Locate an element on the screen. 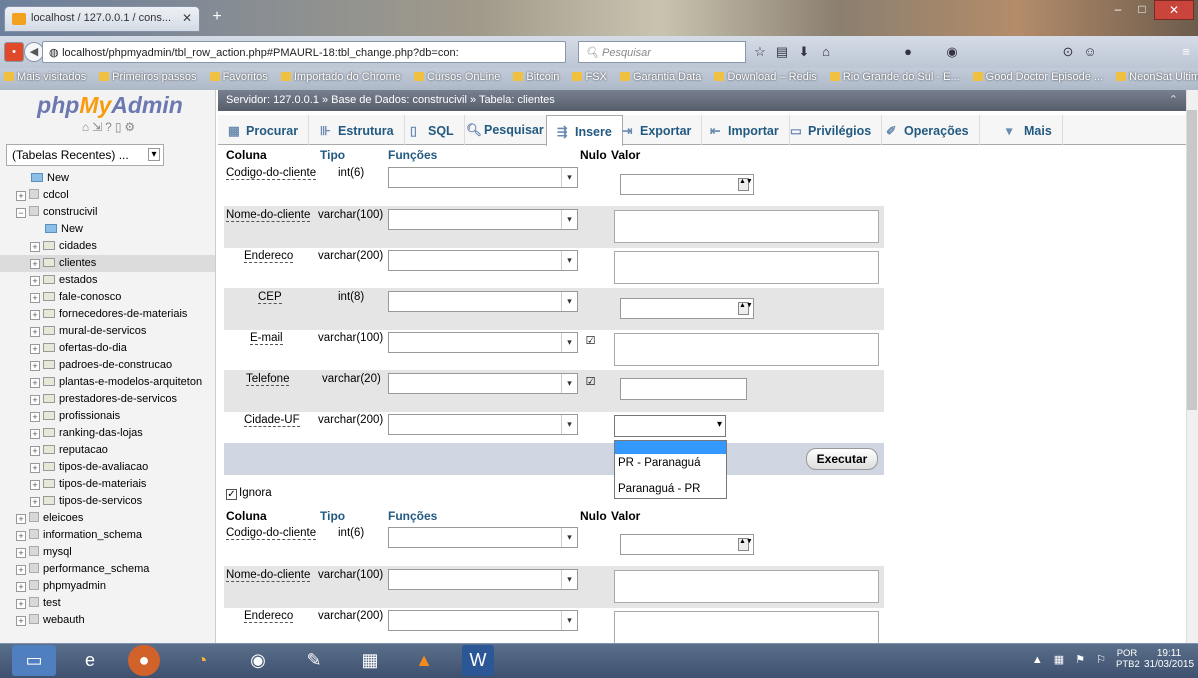 The image size is (1198, 678). tab-pesquisar: 🔍︎ Pesquisar is located at coordinates (505, 130).